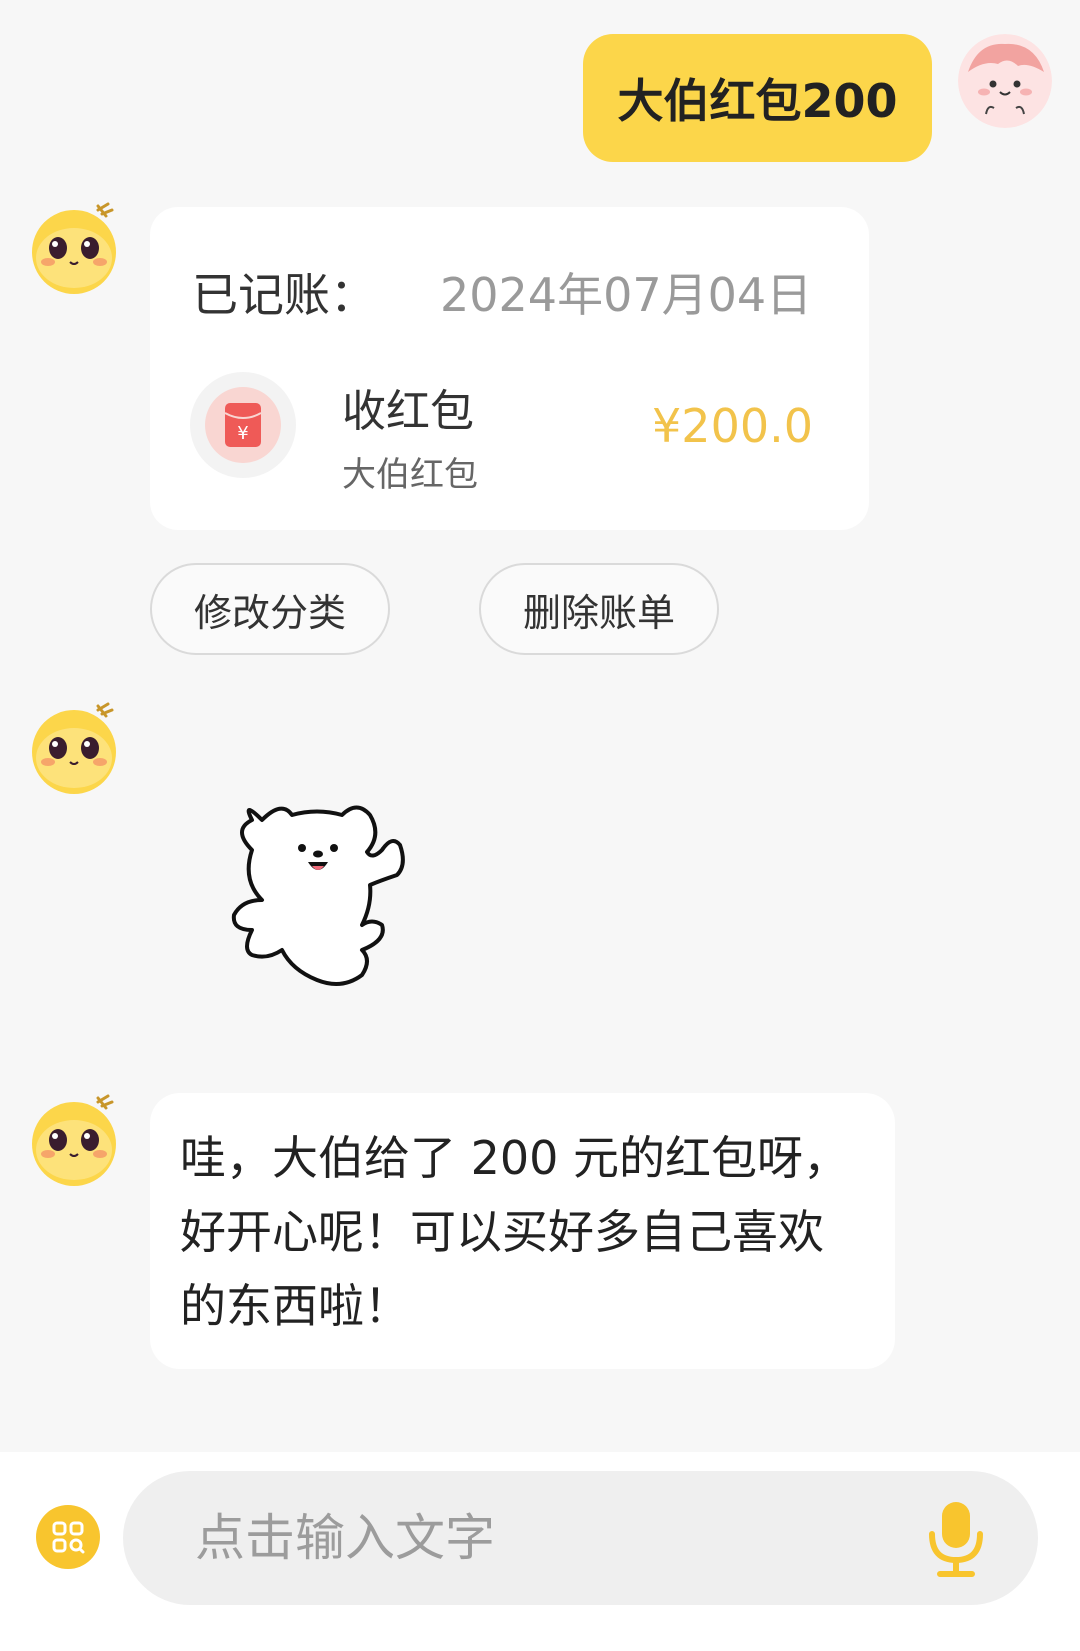 This screenshot has width=1080, height=1651. What do you see at coordinates (626, 295) in the screenshot?
I see `record-date: 2024年07月04日` at bounding box center [626, 295].